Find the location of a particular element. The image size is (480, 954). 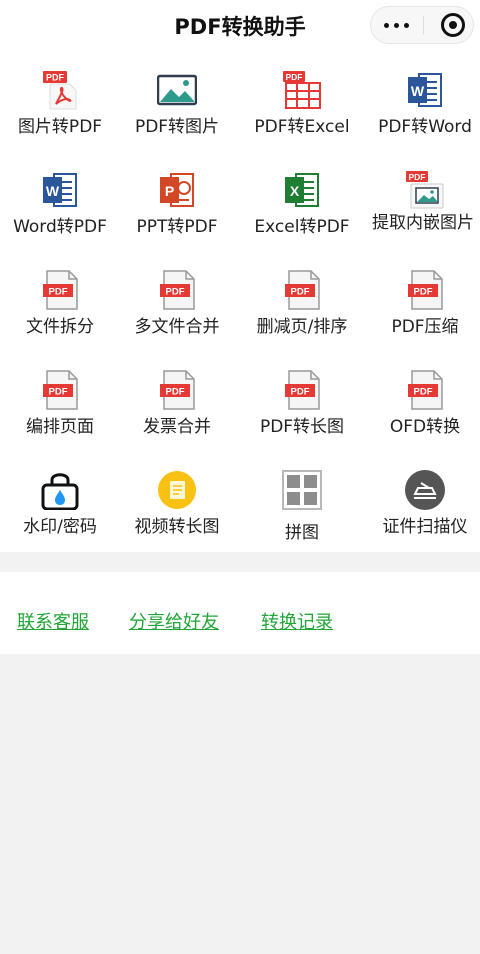

tool-label: Word转PDF is located at coordinates (60, 227).